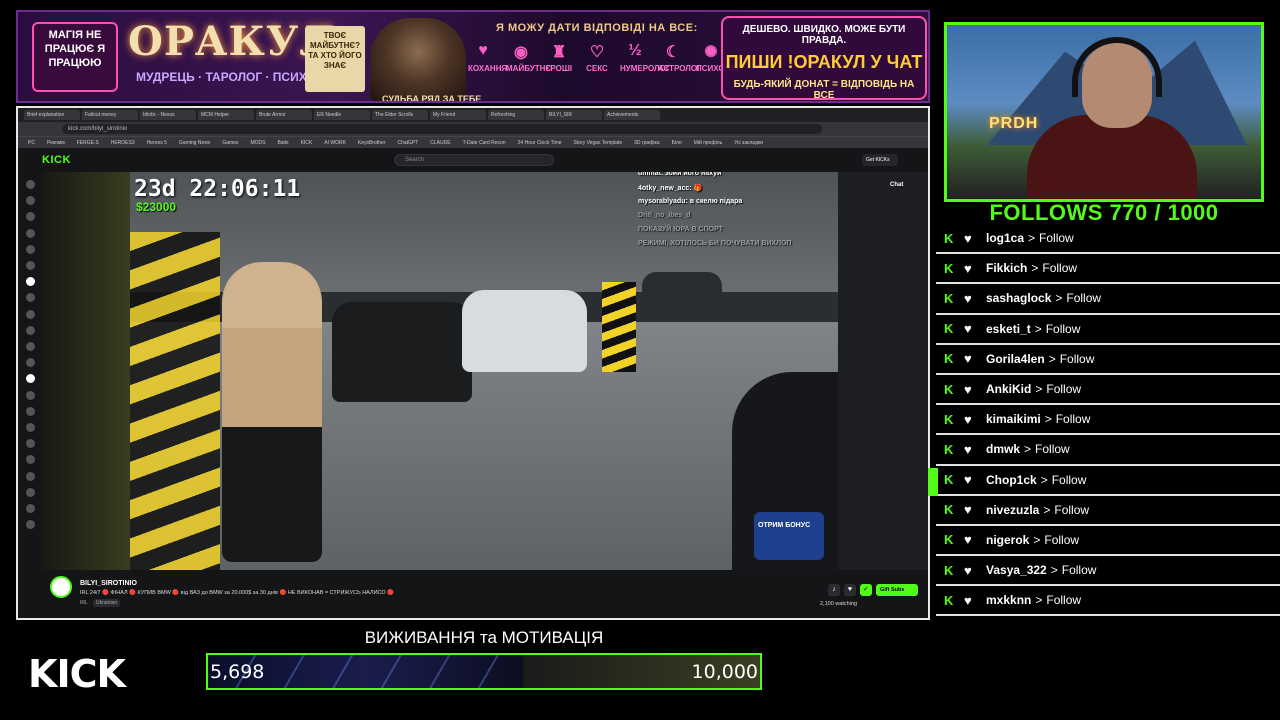 The height and width of the screenshot is (720, 1280). I want to click on avatar, so click(61, 587).